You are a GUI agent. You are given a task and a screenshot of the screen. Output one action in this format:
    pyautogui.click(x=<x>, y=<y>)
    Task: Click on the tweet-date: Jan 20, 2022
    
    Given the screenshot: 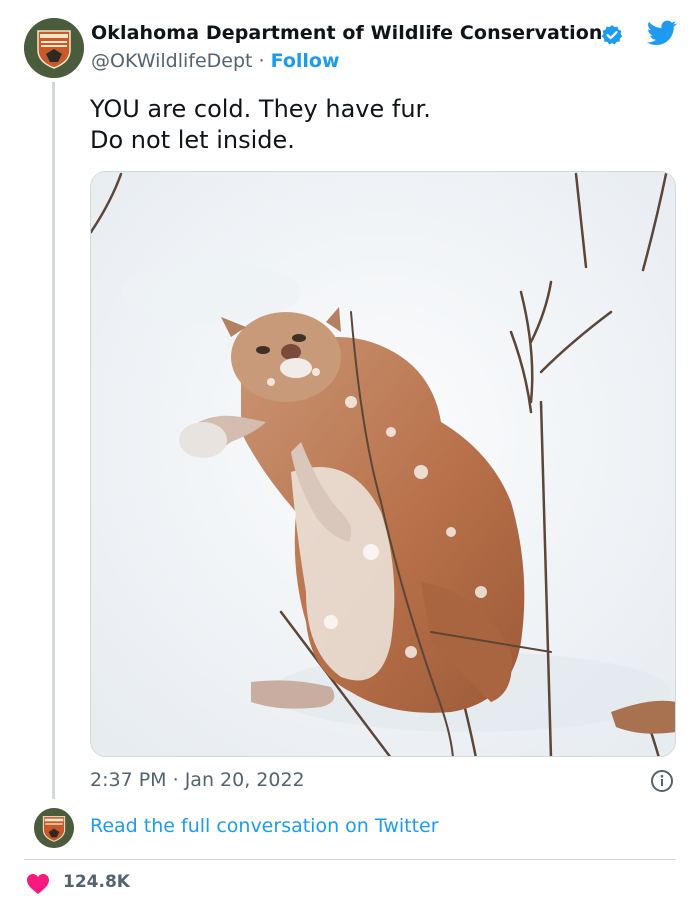 What is the action you would take?
    pyautogui.click(x=244, y=780)
    